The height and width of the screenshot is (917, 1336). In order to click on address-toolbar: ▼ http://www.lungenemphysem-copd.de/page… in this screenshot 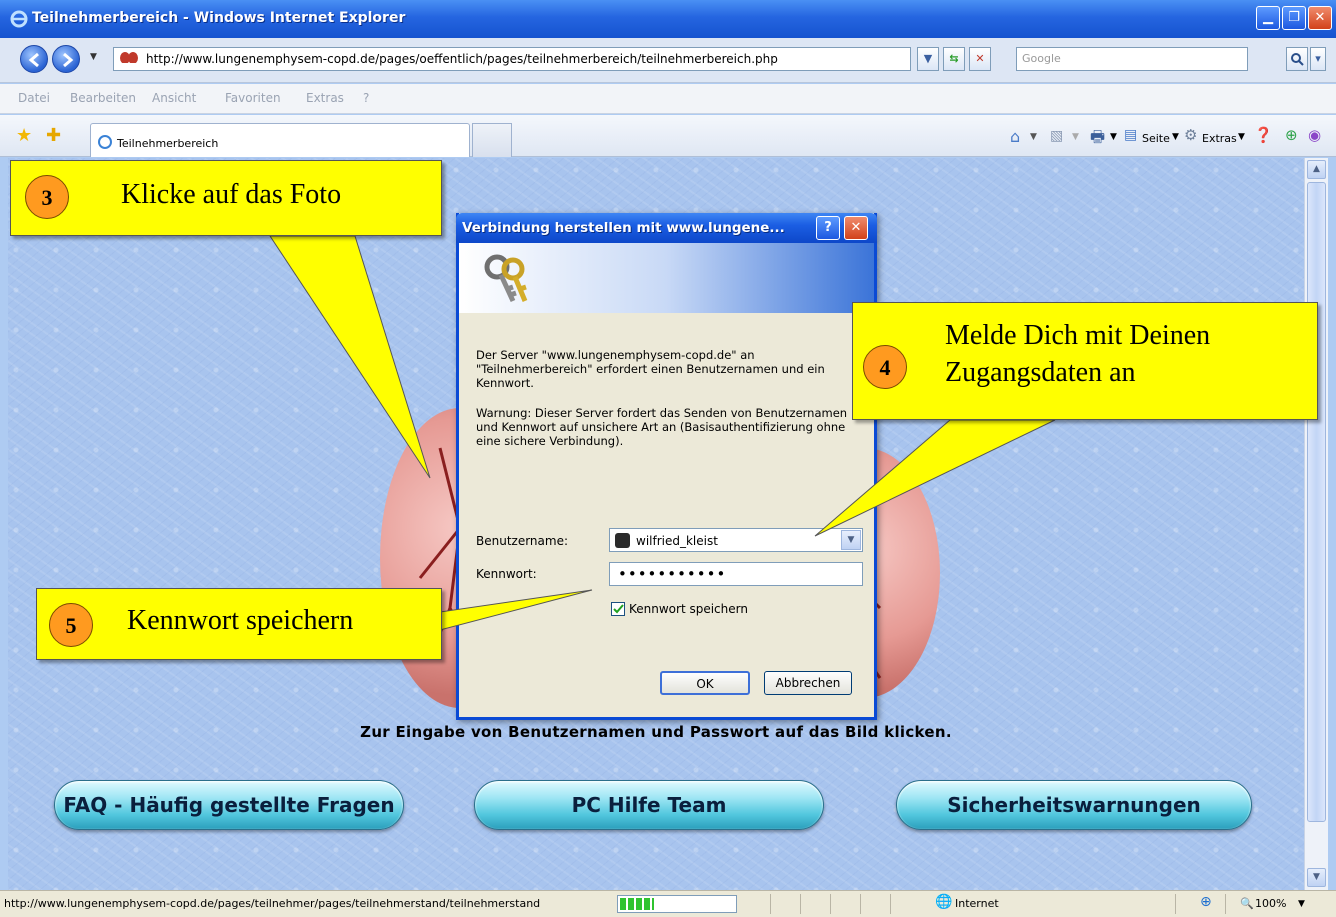, I will do `click(668, 60)`.